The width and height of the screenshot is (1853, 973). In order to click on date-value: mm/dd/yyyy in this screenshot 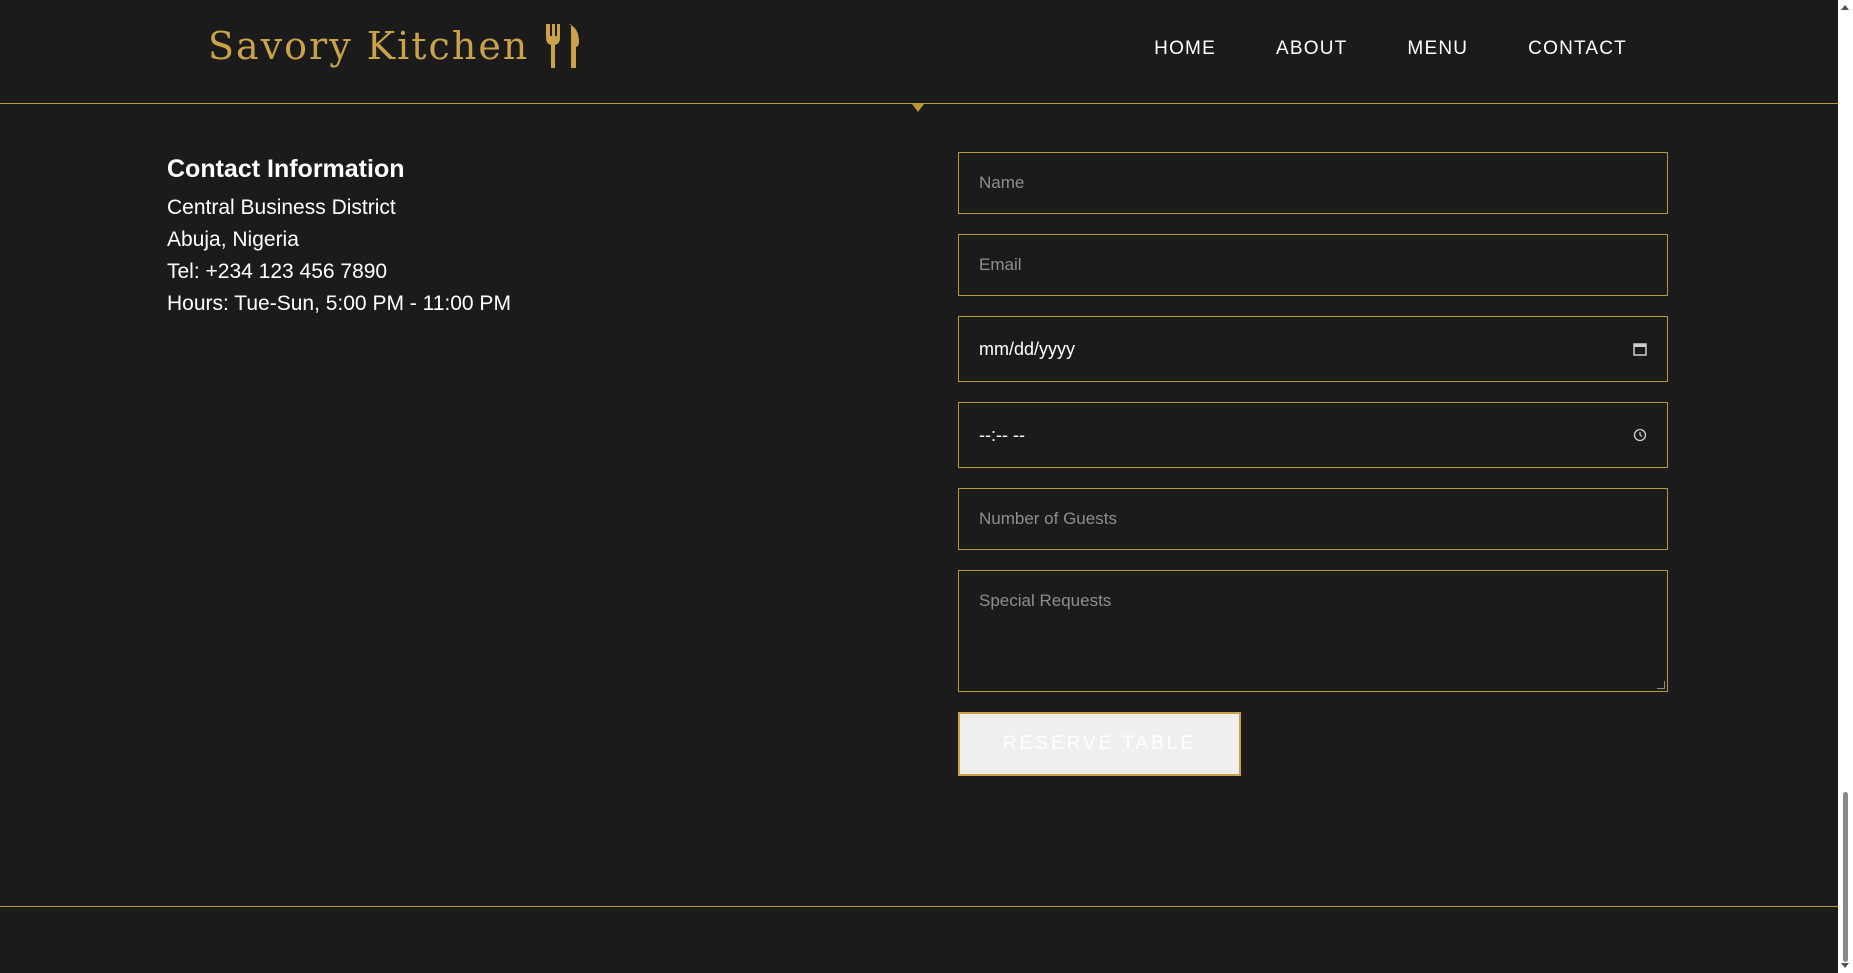, I will do `click(1027, 348)`.